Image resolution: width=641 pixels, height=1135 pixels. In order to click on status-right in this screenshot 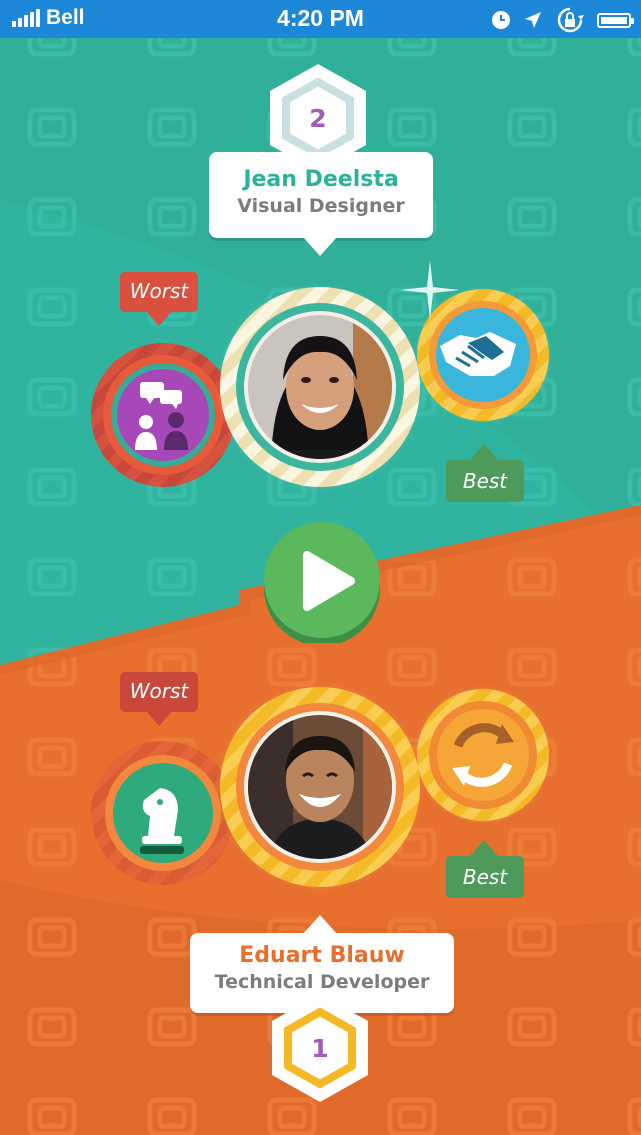, I will do `click(562, 20)`.